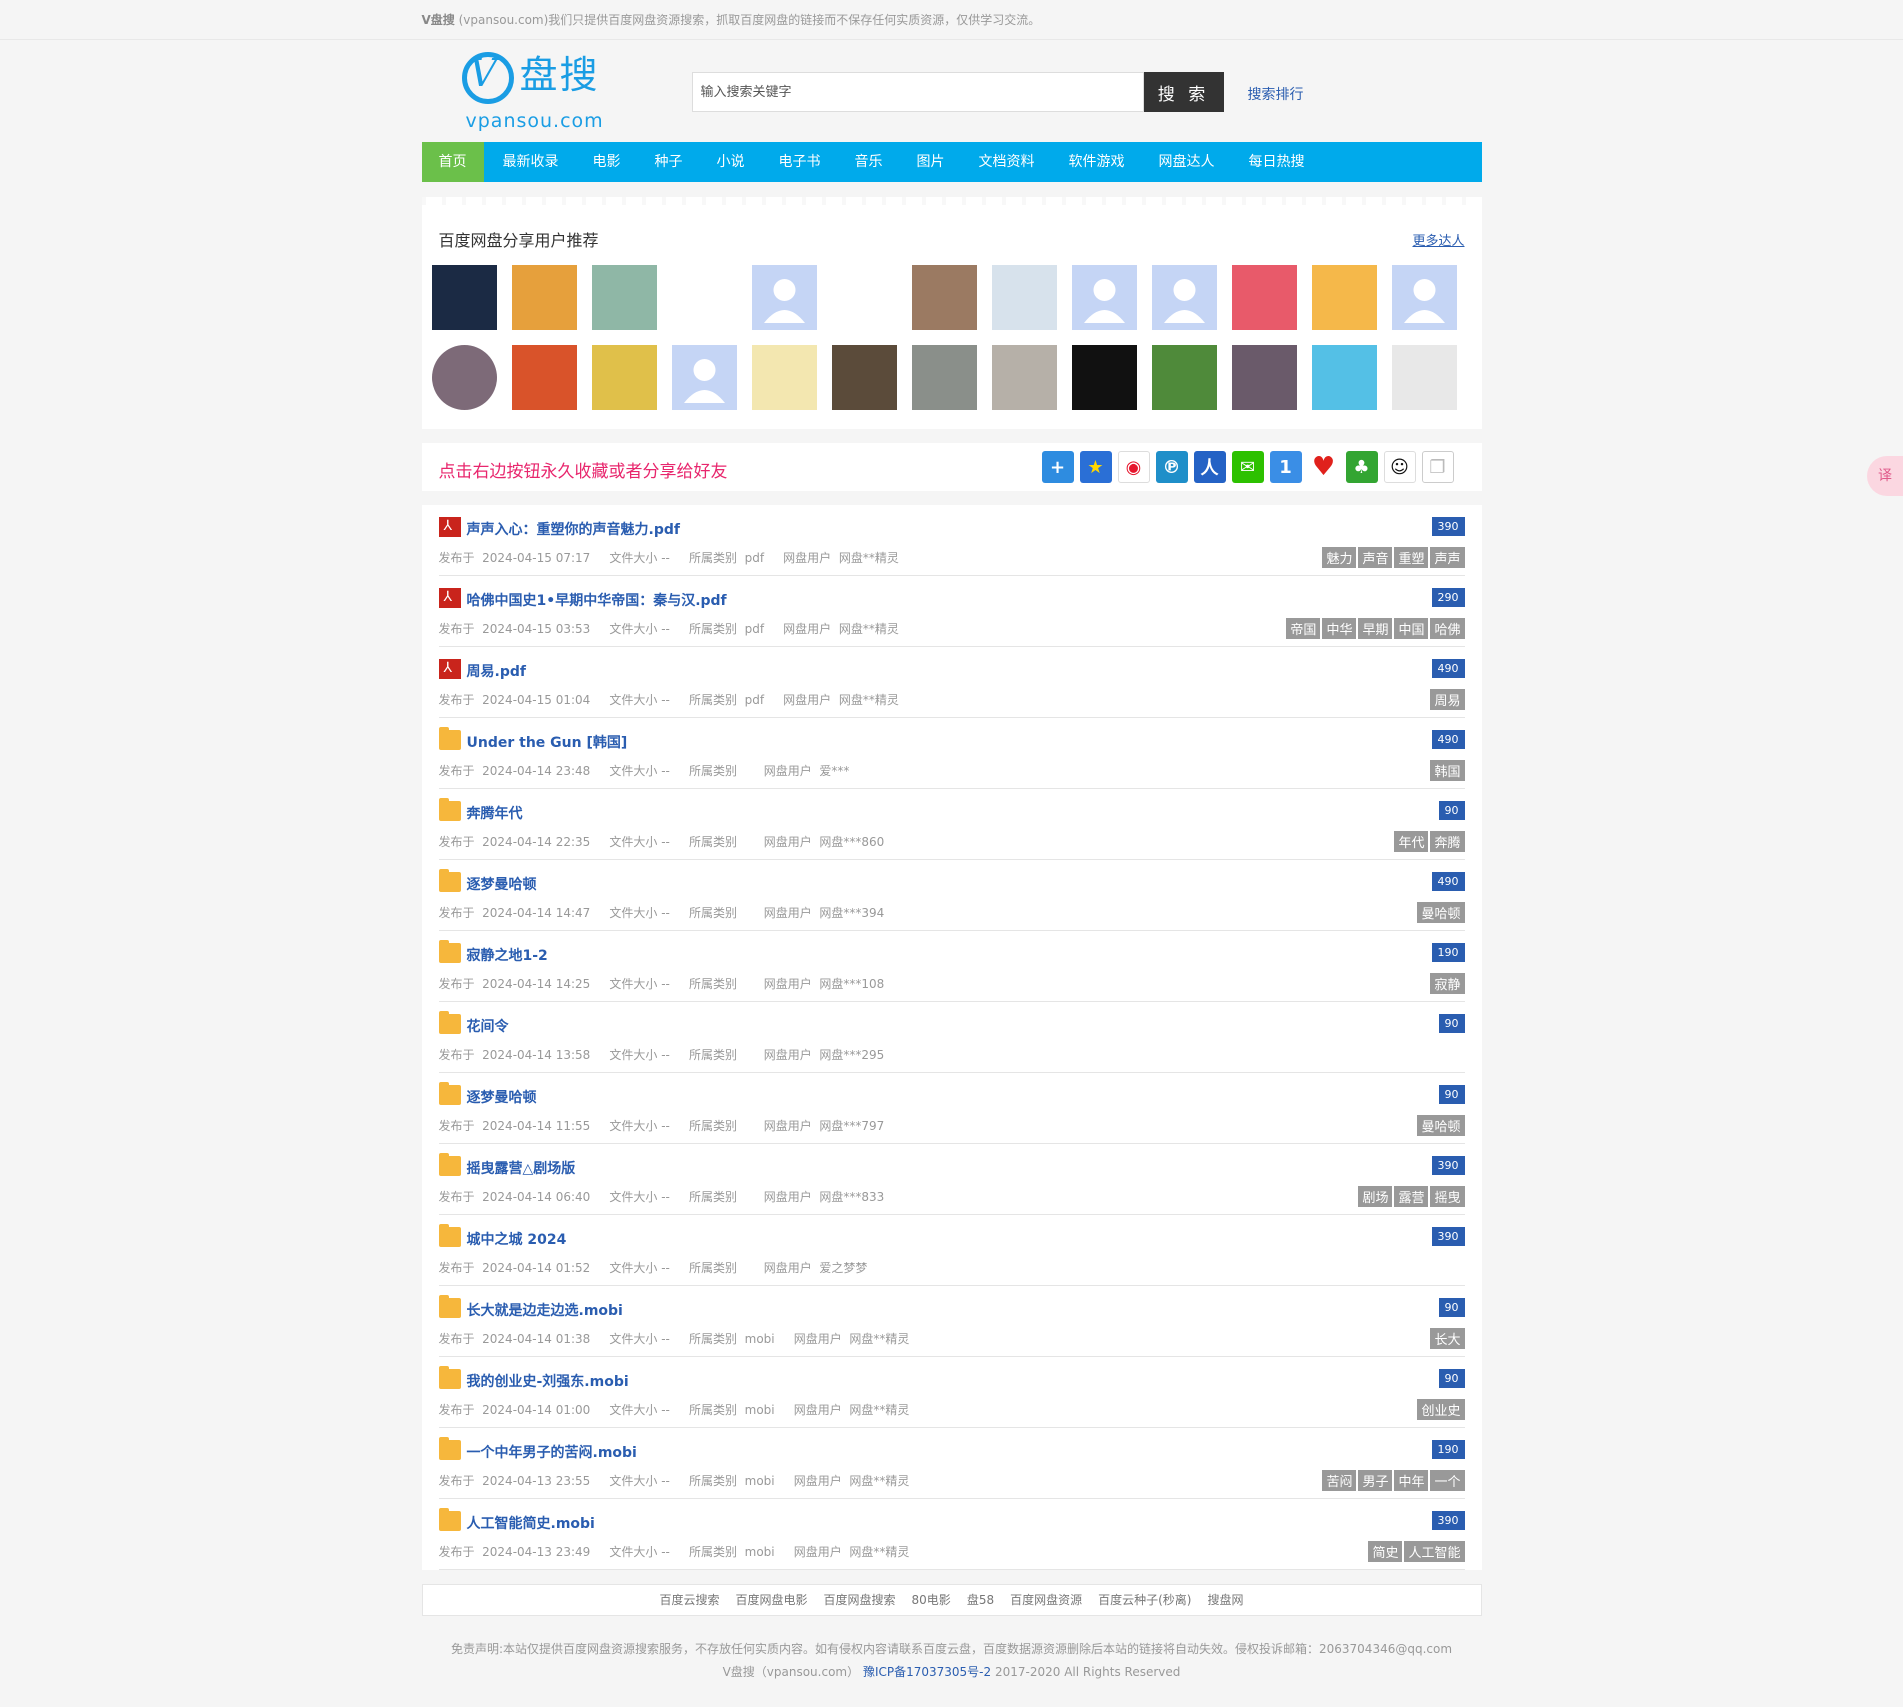 This screenshot has height=1707, width=1903. I want to click on nav-item: 图片, so click(931, 162).